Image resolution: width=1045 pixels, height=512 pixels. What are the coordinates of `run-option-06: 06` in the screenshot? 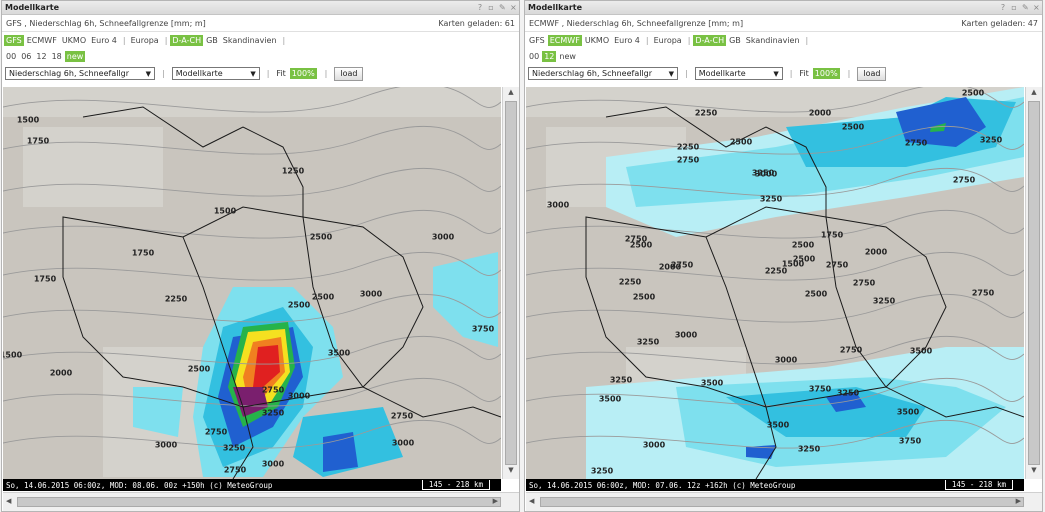 It's located at (26, 56).